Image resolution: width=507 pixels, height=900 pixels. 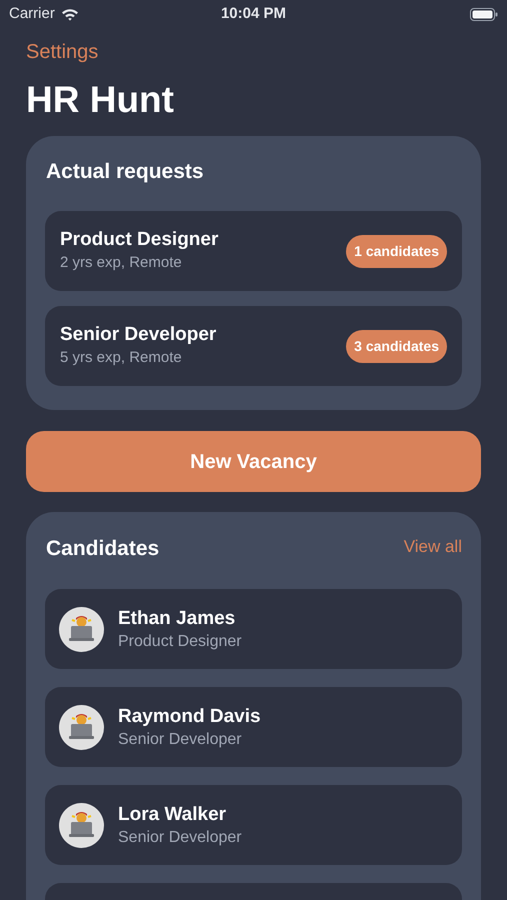 What do you see at coordinates (180, 642) in the screenshot?
I see `candidate-role: Product Designer` at bounding box center [180, 642].